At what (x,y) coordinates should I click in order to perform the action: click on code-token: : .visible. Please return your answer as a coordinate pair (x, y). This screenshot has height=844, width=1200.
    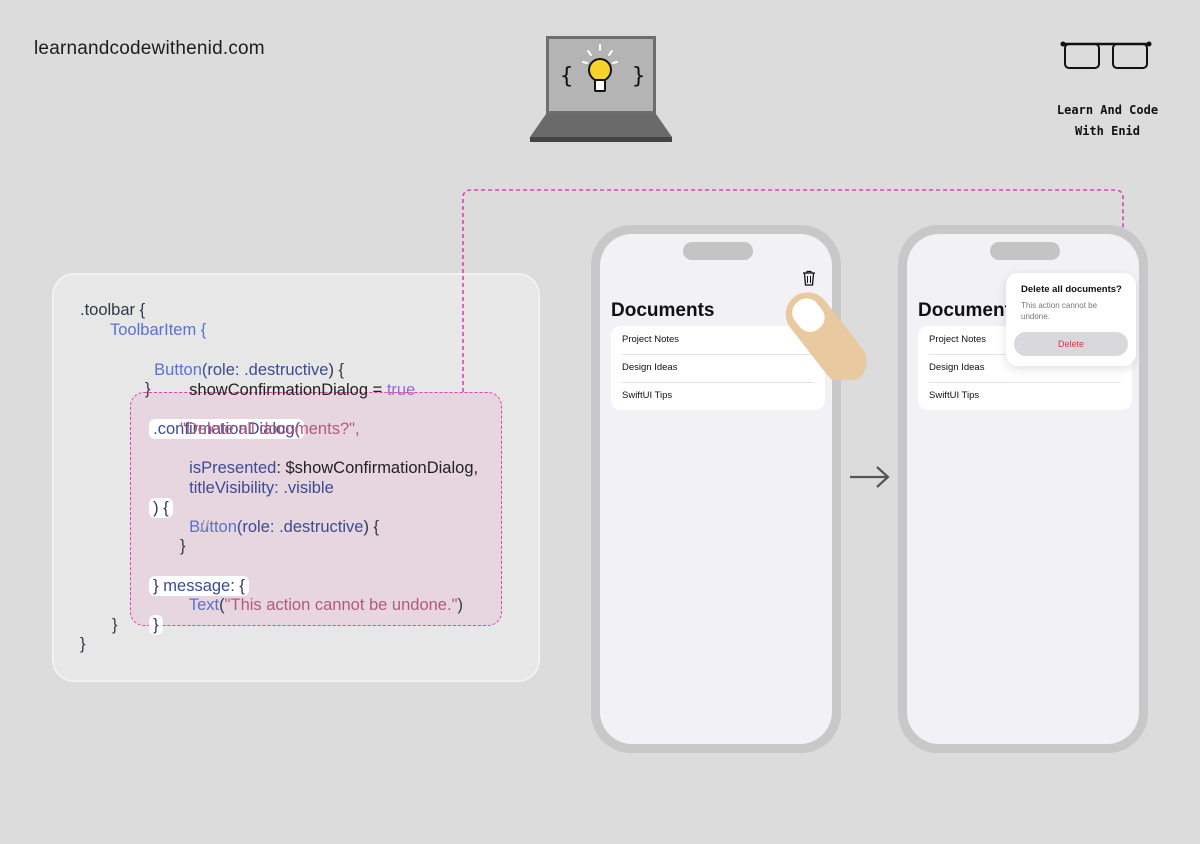
    Looking at the image, I should click on (304, 488).